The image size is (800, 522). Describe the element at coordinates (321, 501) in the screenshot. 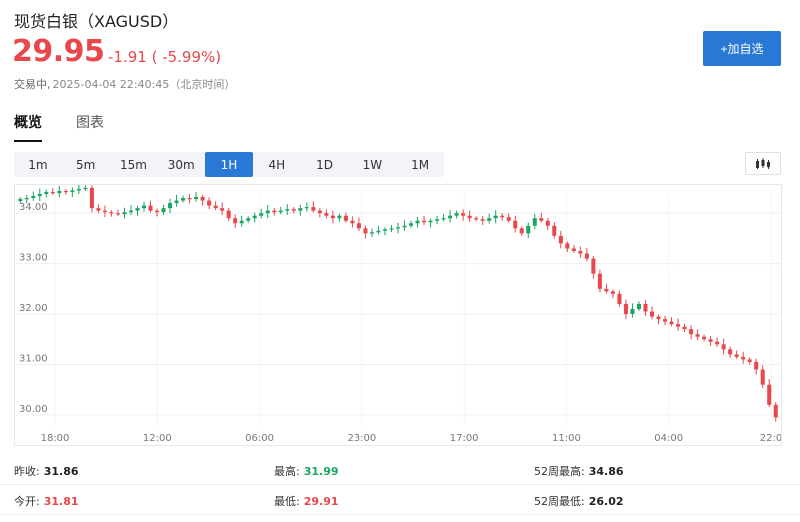

I see `stat-value: 29.91` at that location.